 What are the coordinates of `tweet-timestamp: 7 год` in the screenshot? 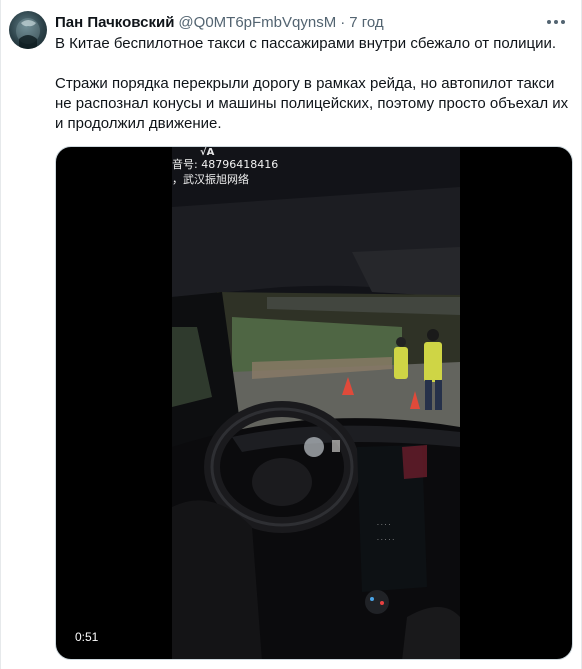 It's located at (366, 22).